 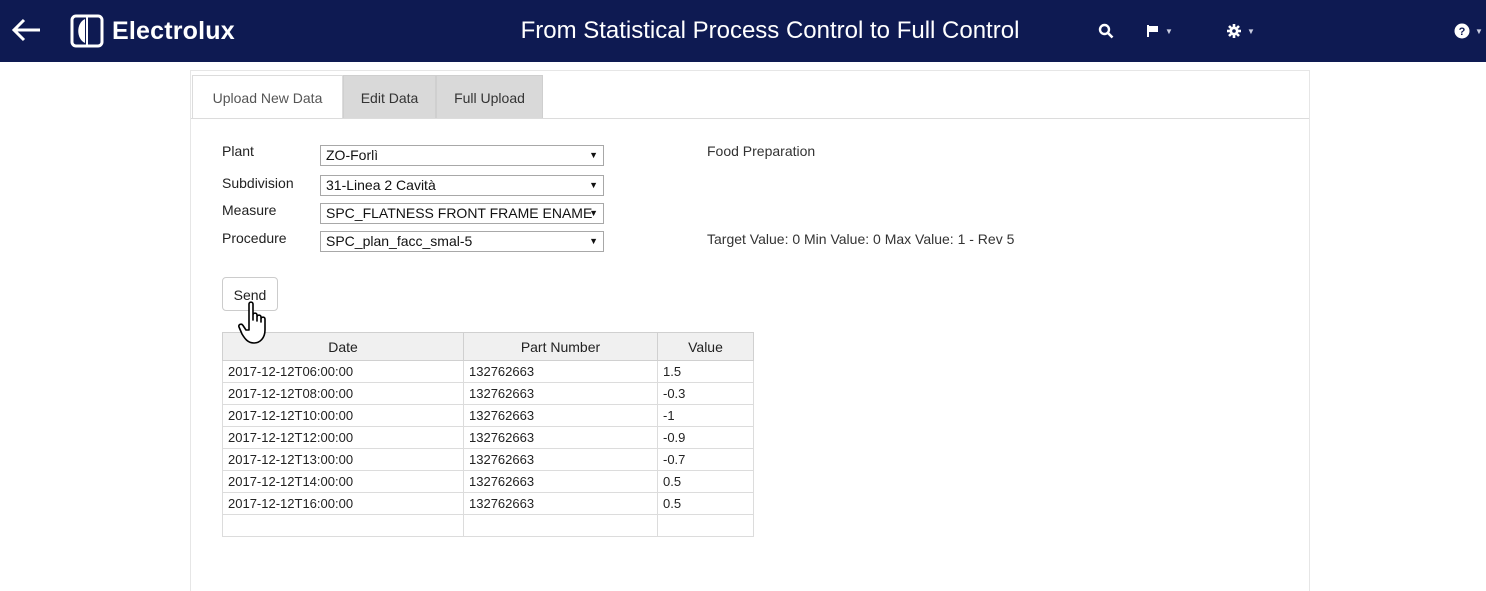 What do you see at coordinates (343, 481) in the screenshot?
I see `date-cell: 2017-12-12T14:00:00` at bounding box center [343, 481].